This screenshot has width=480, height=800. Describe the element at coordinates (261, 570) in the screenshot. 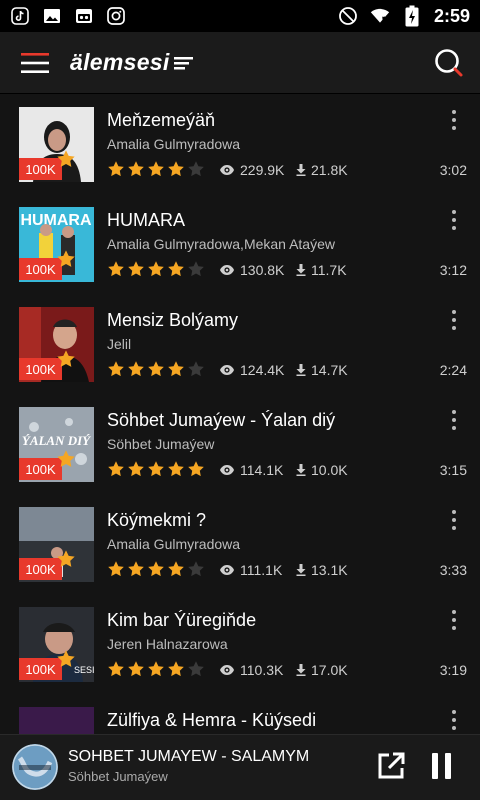

I see `view-count-value: 111.1K` at that location.